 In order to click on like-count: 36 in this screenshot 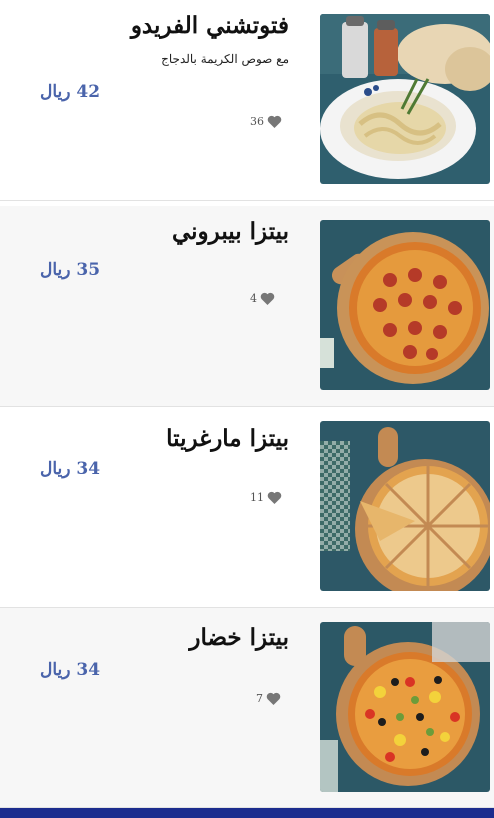, I will do `click(257, 121)`.